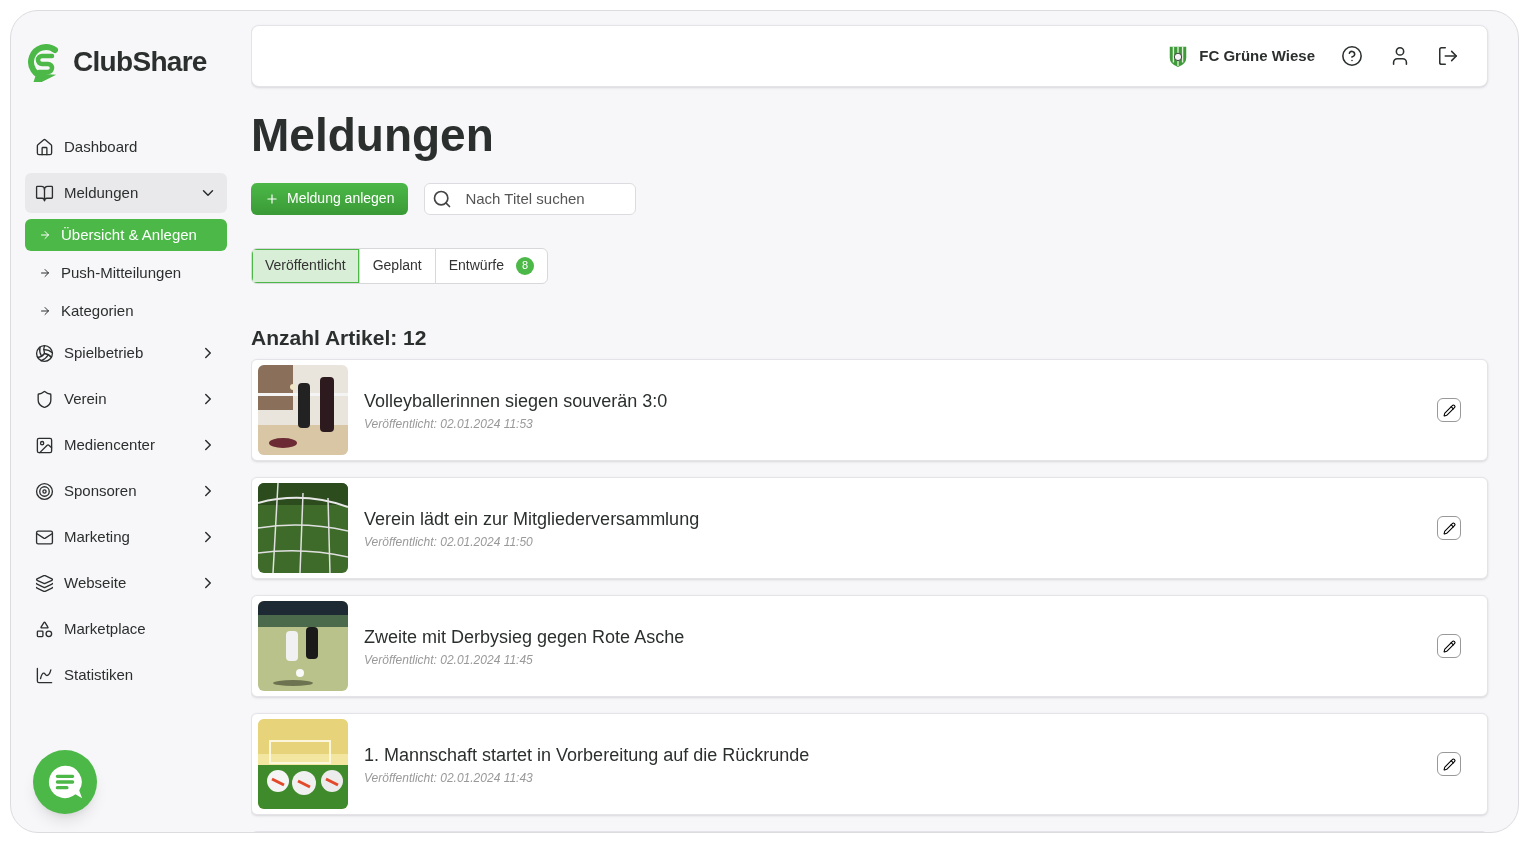  I want to click on image-icon, so click(44, 445).